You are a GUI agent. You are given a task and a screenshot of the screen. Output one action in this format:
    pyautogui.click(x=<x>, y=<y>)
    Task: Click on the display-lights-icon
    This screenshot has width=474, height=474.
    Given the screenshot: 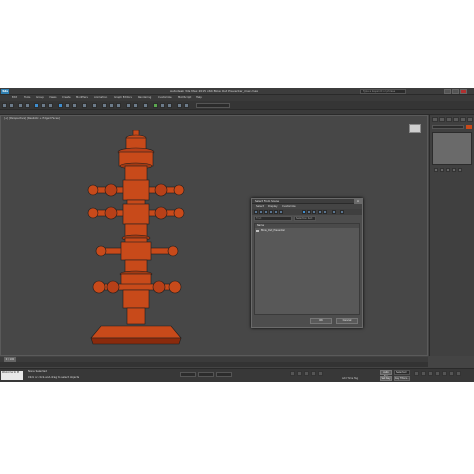 What is the action you would take?
    pyautogui.click(x=266, y=212)
    